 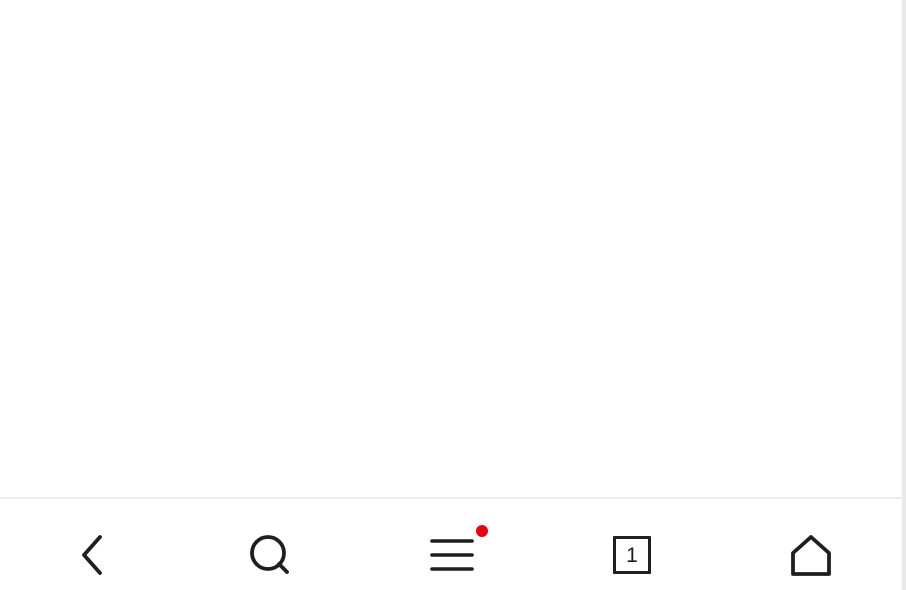 I want to click on notification-dot-icon, so click(x=482, y=531).